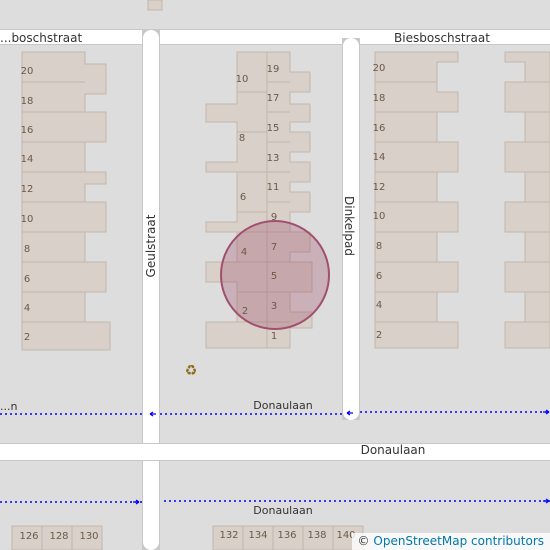  I want to click on street-label-donaulaan-south: Donaulaan, so click(282, 510).